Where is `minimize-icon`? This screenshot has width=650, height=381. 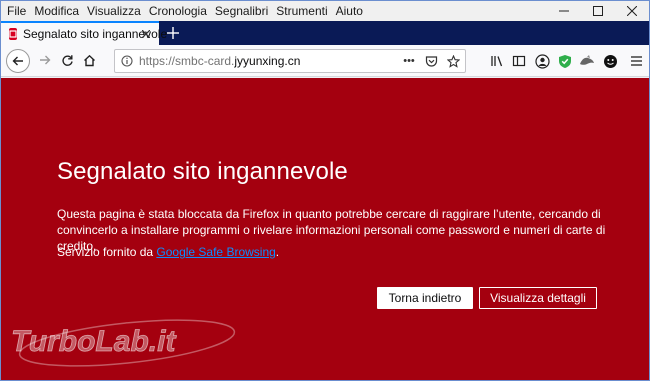
minimize-icon is located at coordinates (564, 11).